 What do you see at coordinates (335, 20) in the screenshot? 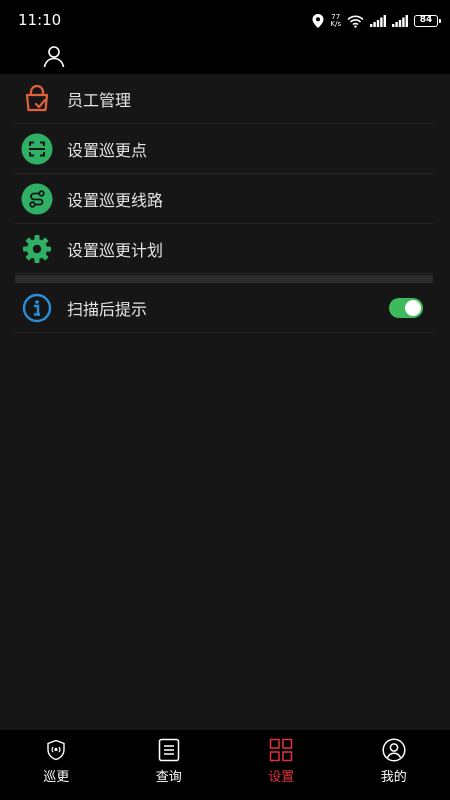
I see `net-speed: 77 K/s` at bounding box center [335, 20].